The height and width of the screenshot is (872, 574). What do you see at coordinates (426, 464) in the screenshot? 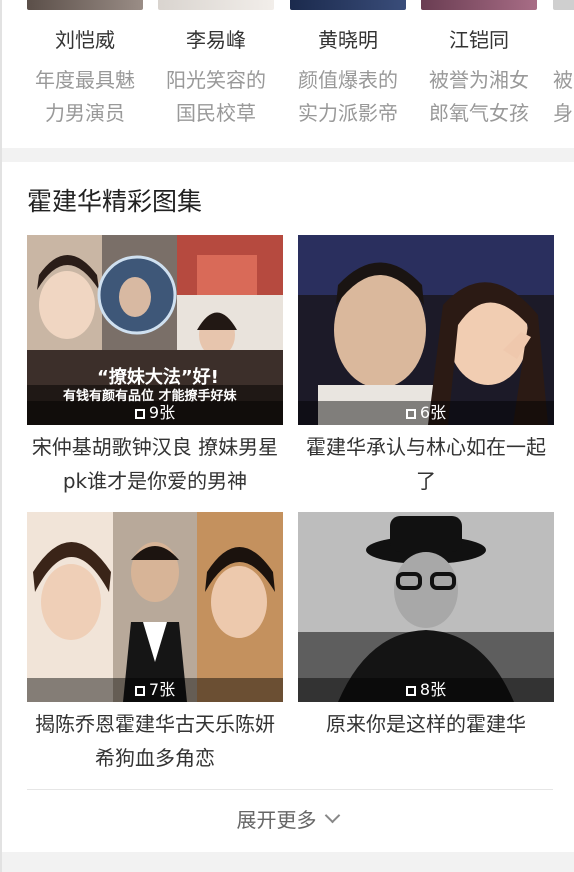
I see `gallery-card-title: 霍建华承认与林心如在一起了` at bounding box center [426, 464].